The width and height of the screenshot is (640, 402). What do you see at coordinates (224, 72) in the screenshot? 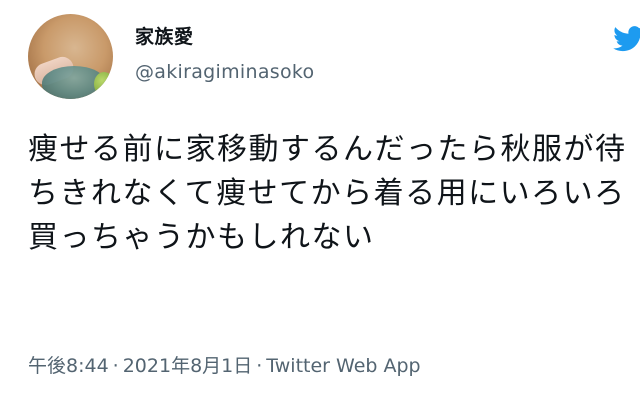
I see `author-handle: @akiragiminasoko` at bounding box center [224, 72].